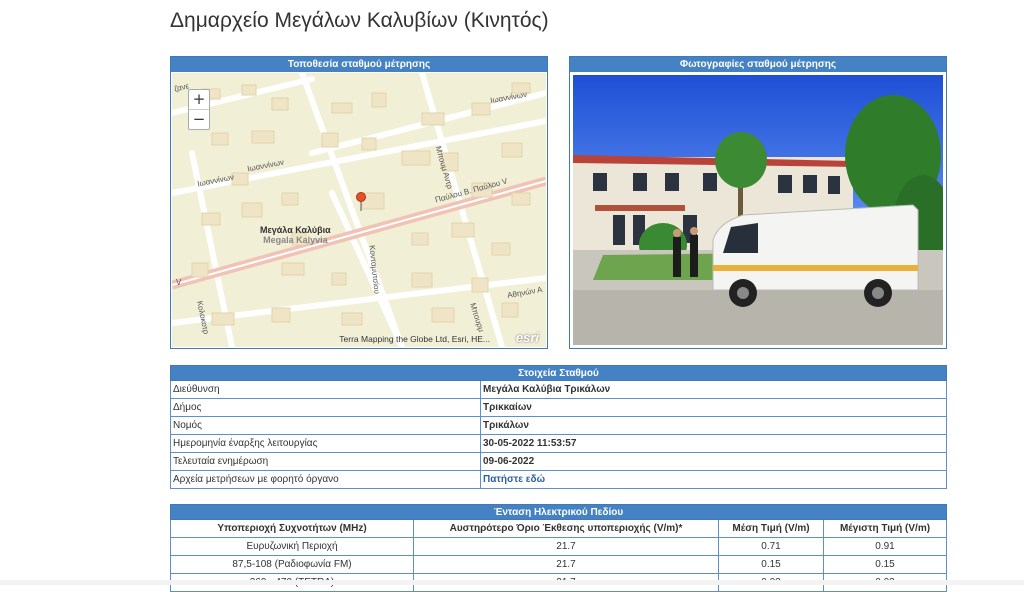  Describe the element at coordinates (292, 546) in the screenshot. I see `cell-range: Ευρυζωνική Περιοχή` at that location.